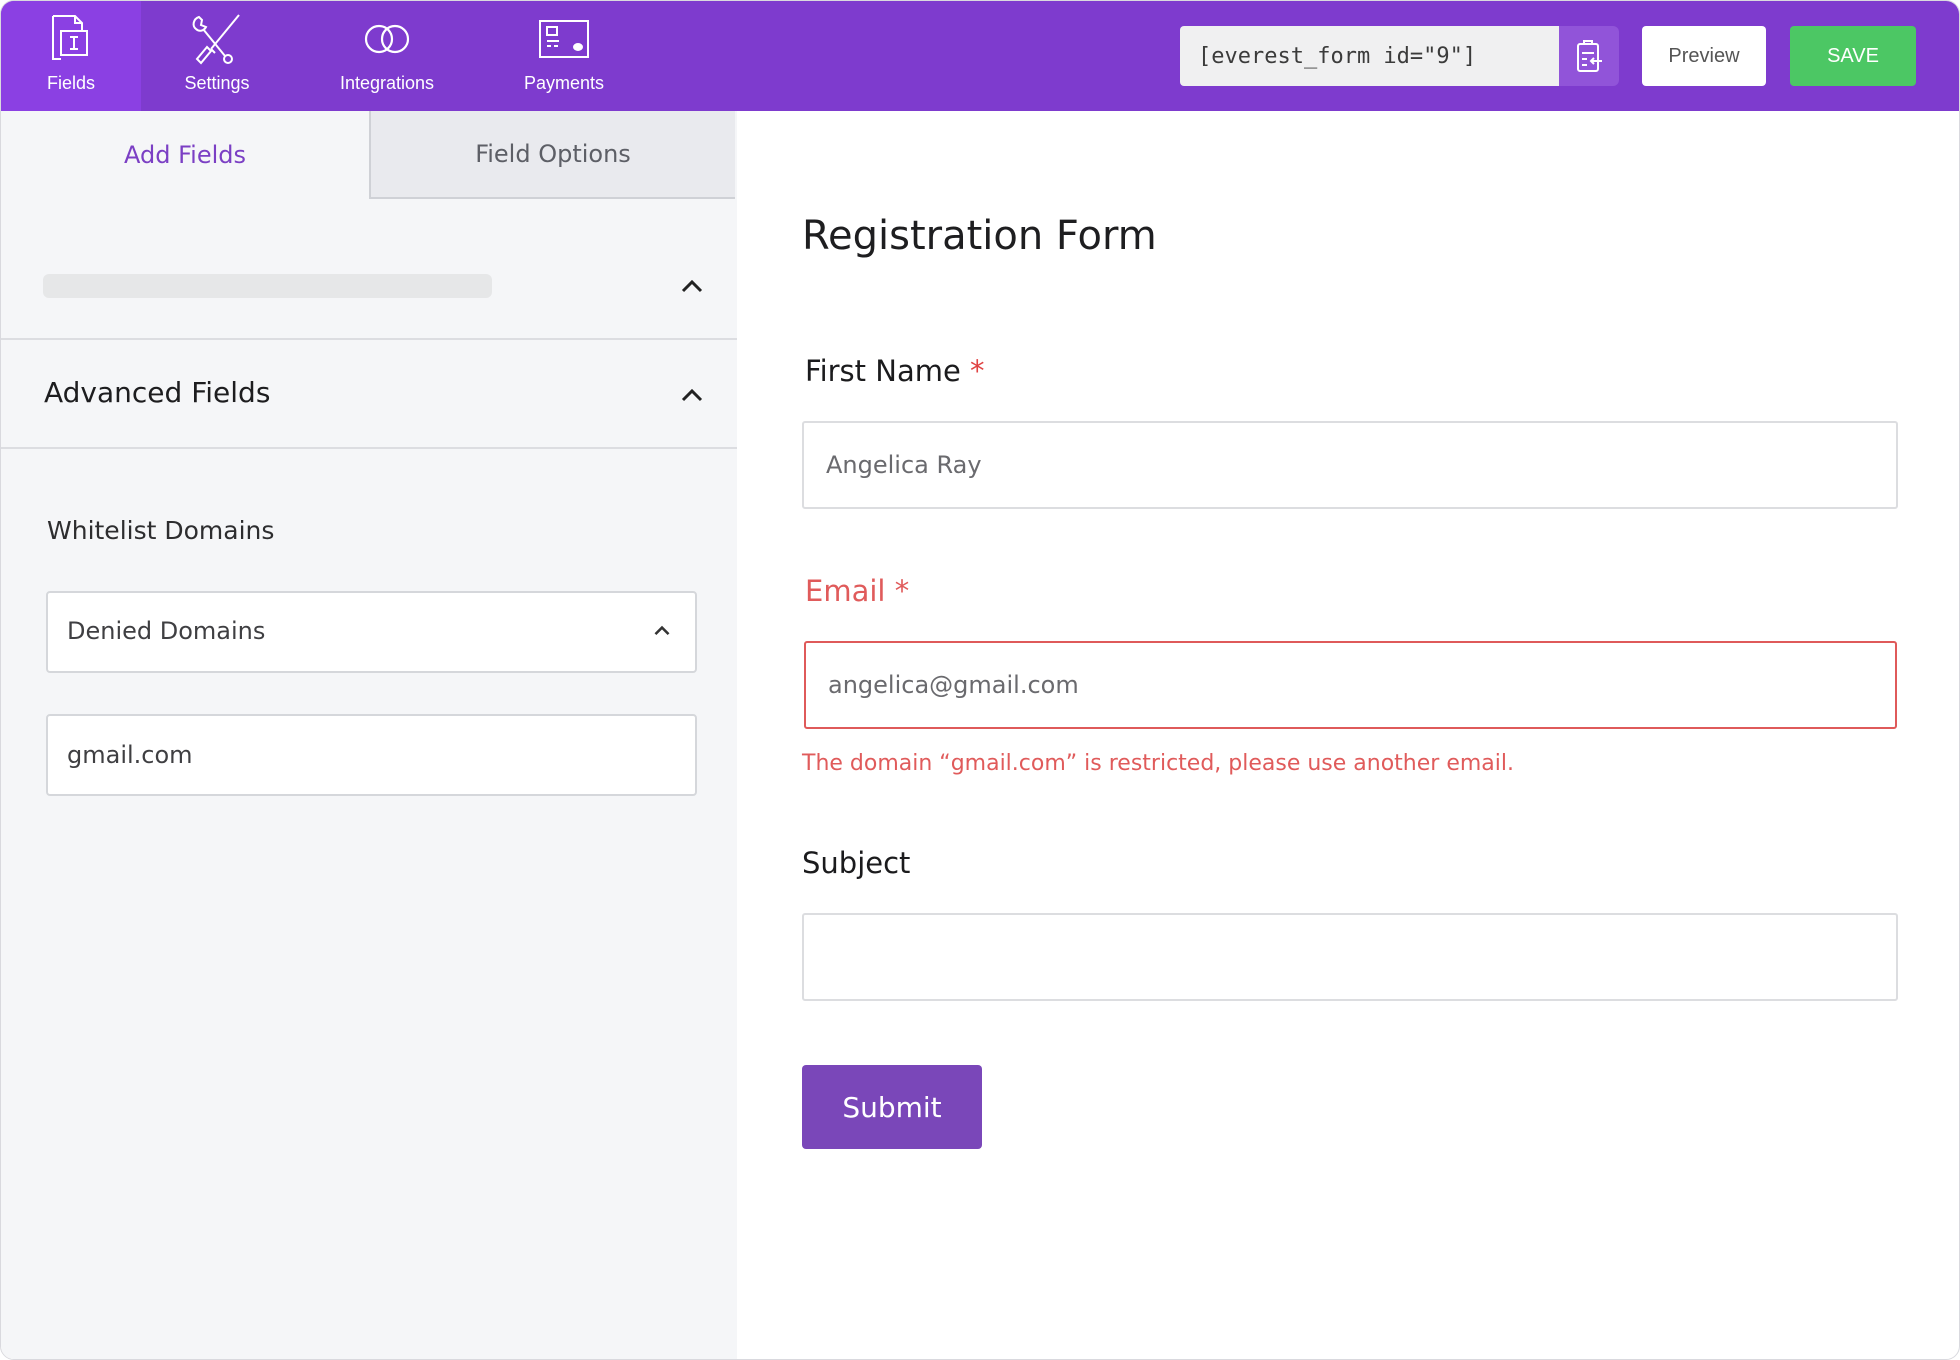  Describe the element at coordinates (1337, 56) in the screenshot. I see `shortcode-text: [everest_form id="9"]` at that location.